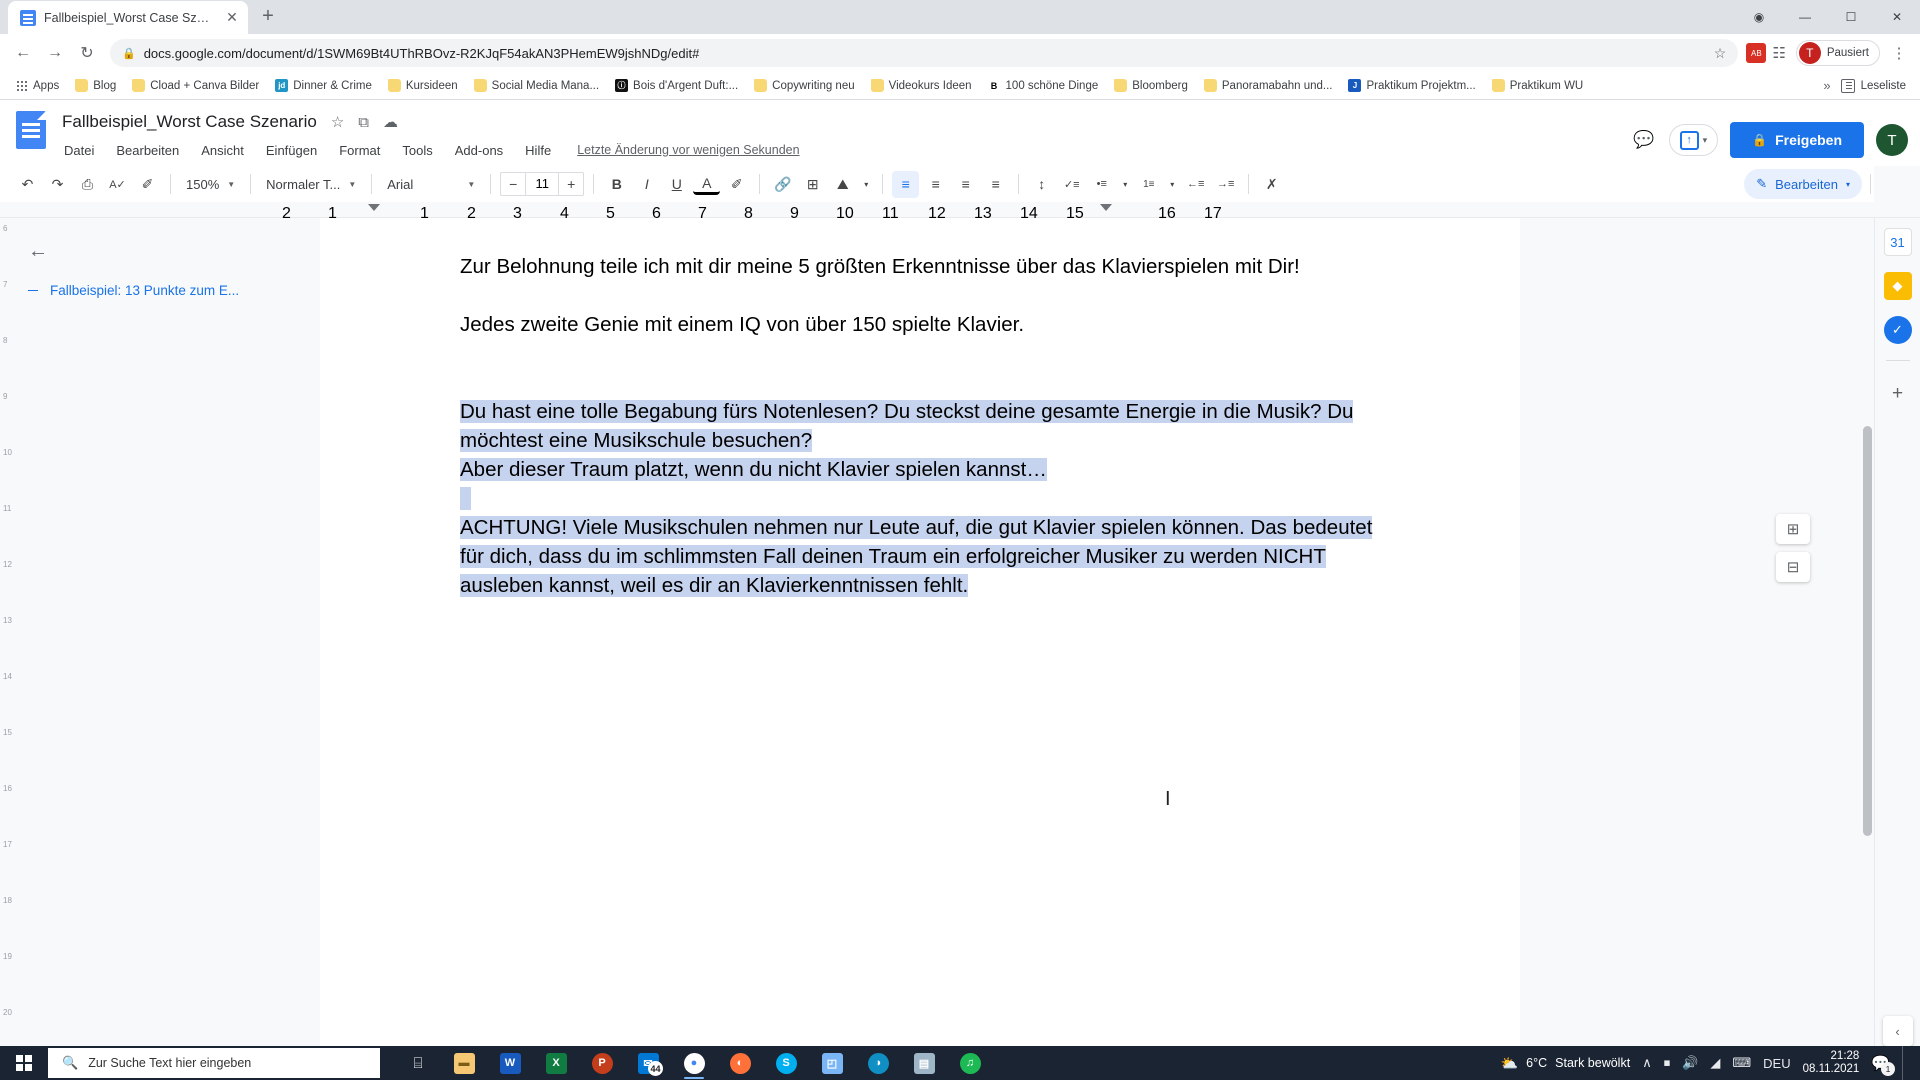 This screenshot has width=1920, height=1080. What do you see at coordinates (57, 184) in the screenshot?
I see `redo-button: ↷` at bounding box center [57, 184].